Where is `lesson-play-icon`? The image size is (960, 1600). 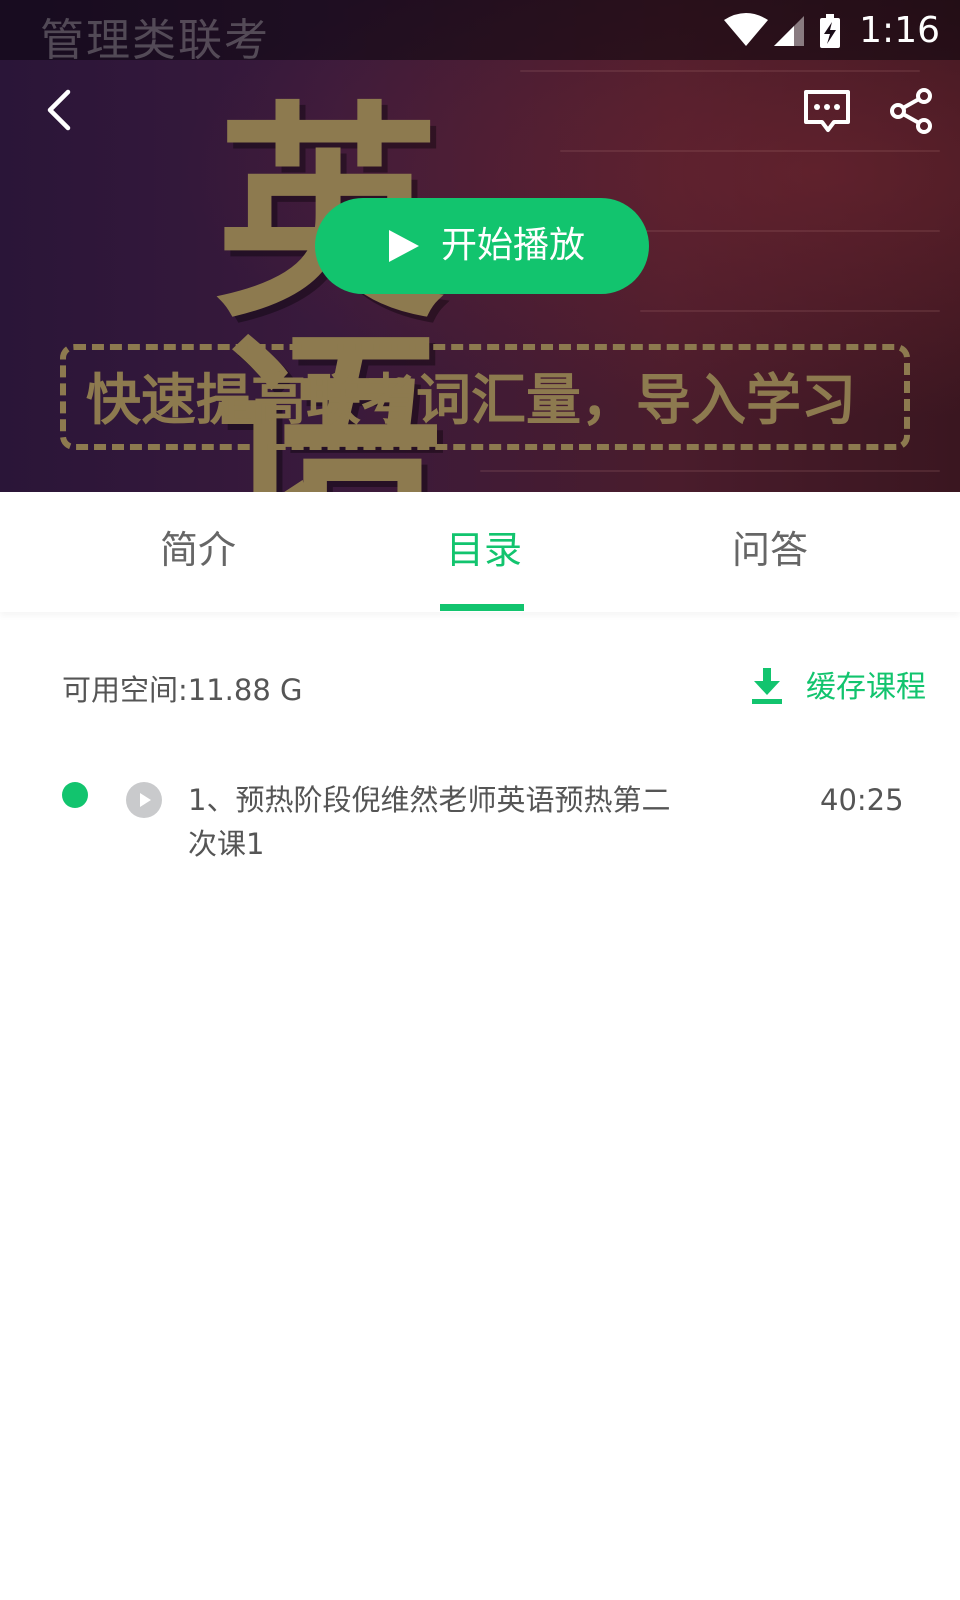
lesson-play-icon is located at coordinates (144, 800).